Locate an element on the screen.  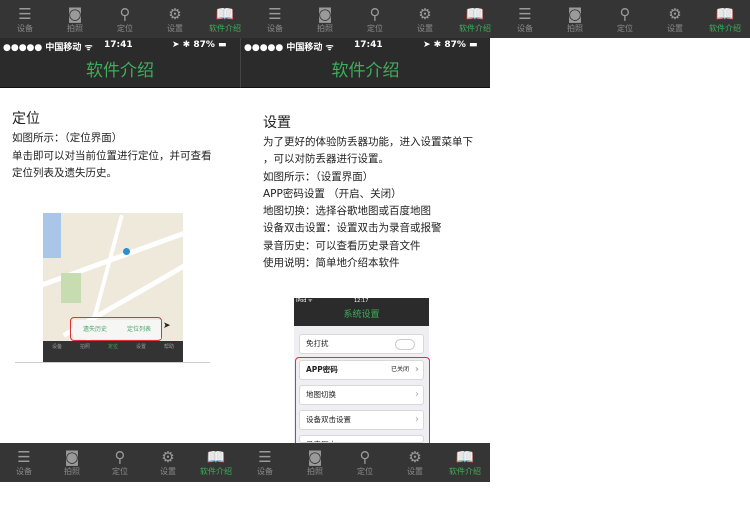
text-line: 单击即可以对当前位置进行定位，并可查看 is located at coordinates (112, 155).